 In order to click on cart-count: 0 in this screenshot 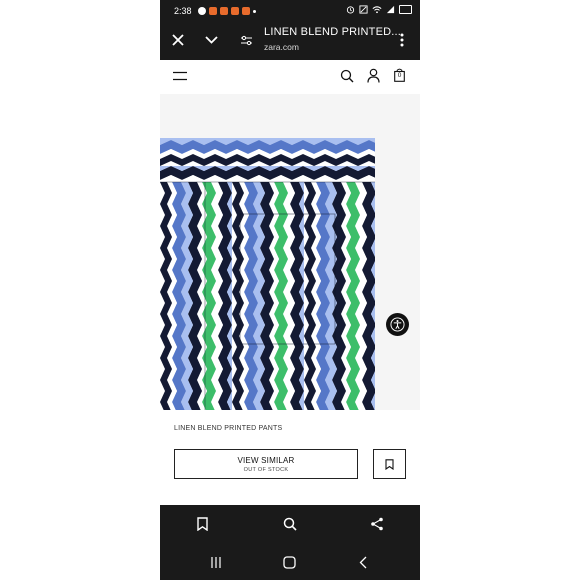, I will do `click(399, 75)`.